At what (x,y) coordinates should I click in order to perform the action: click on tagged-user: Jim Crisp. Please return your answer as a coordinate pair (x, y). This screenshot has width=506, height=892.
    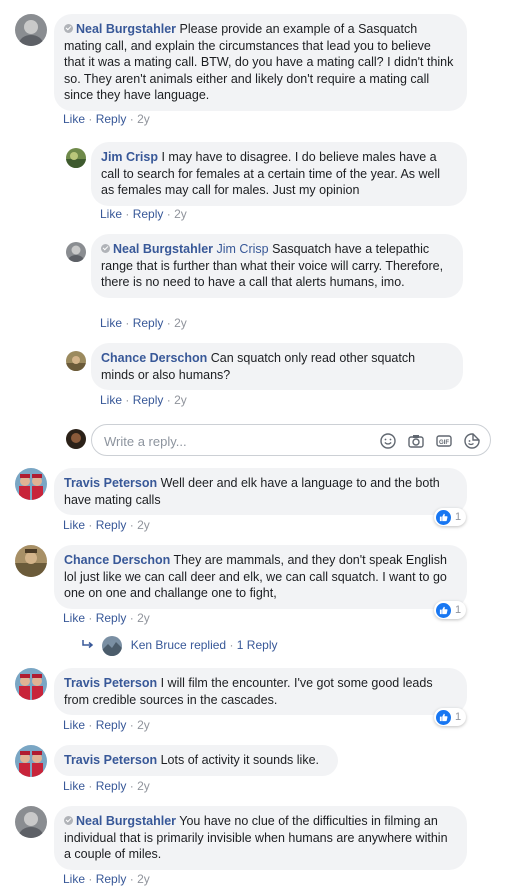
    Looking at the image, I should click on (243, 249).